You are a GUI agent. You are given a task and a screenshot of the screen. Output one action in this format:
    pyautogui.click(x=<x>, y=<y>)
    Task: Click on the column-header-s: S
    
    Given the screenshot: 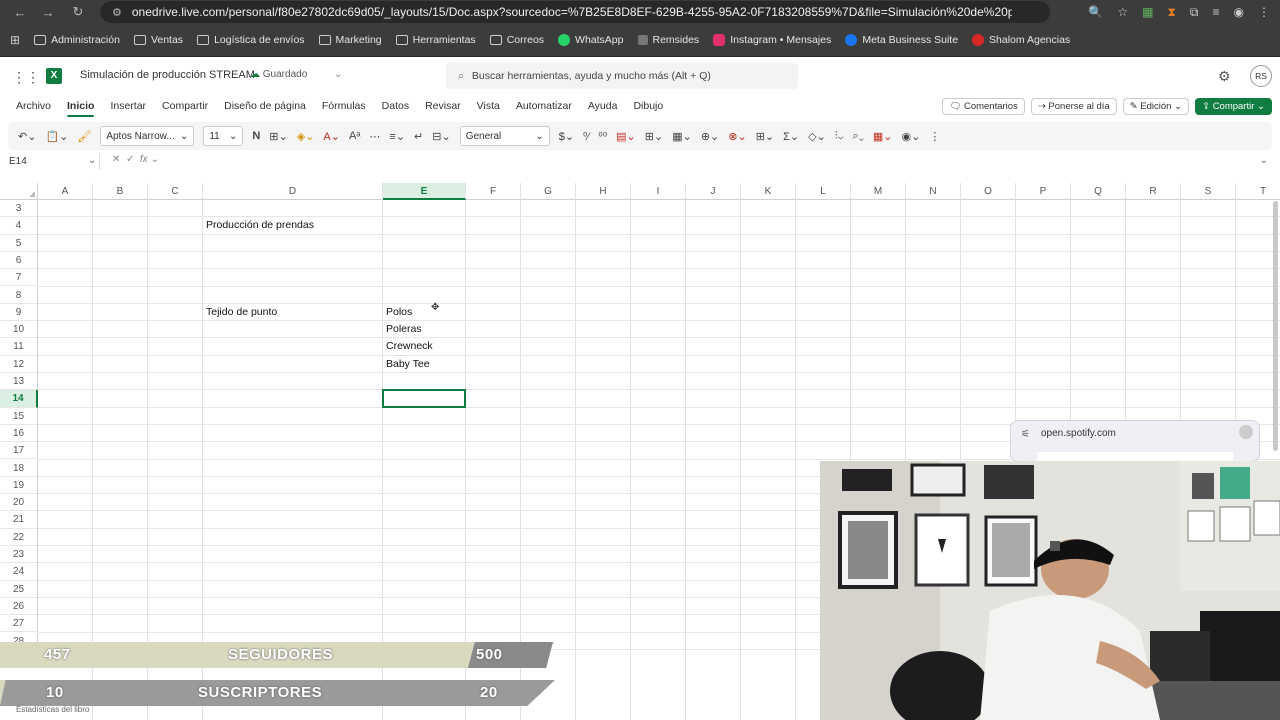 What is the action you would take?
    pyautogui.click(x=1208, y=191)
    